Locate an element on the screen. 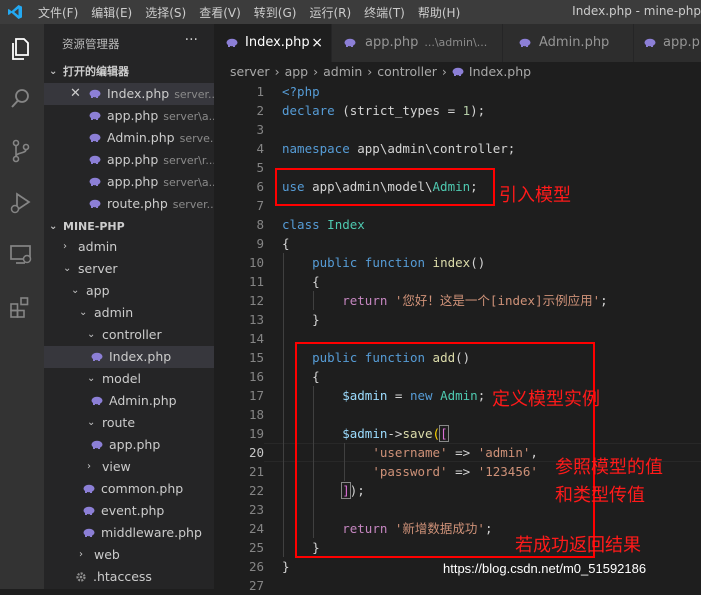  open-editors-label: 打开的编辑器 is located at coordinates (96, 71).